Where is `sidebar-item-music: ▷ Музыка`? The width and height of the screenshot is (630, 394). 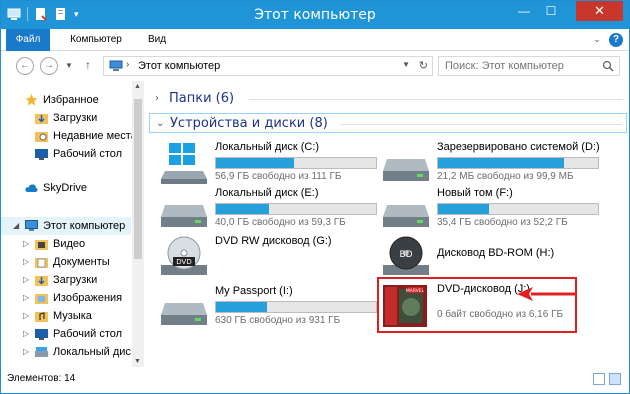
sidebar-item-music: ▷ Музыка is located at coordinates (66, 316).